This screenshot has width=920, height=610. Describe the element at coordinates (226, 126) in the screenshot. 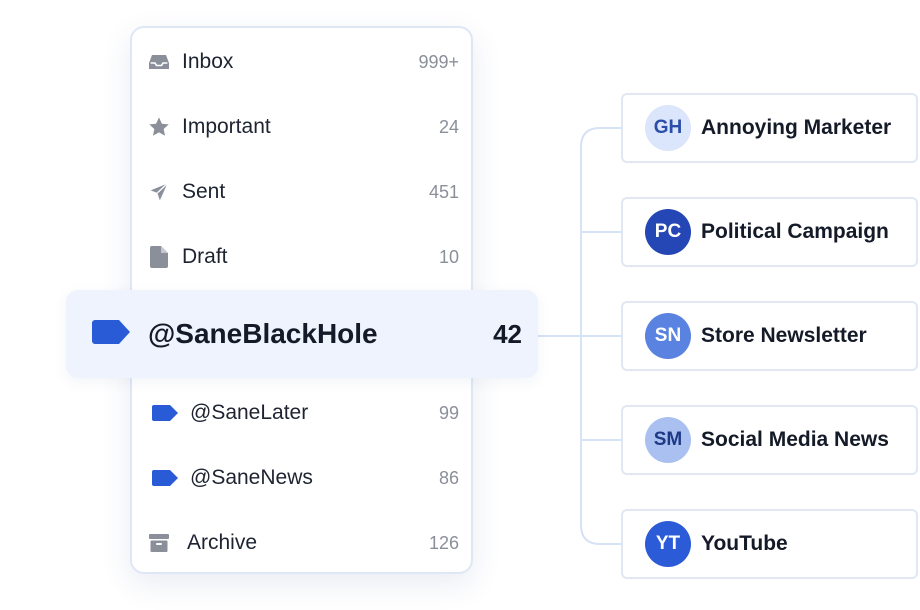

I see `folder-label: Important` at that location.